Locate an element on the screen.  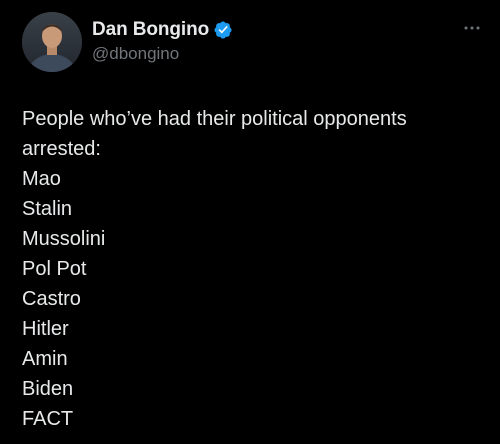
tweet-header: Dan Bongino @dbongino is located at coordinates (251, 42).